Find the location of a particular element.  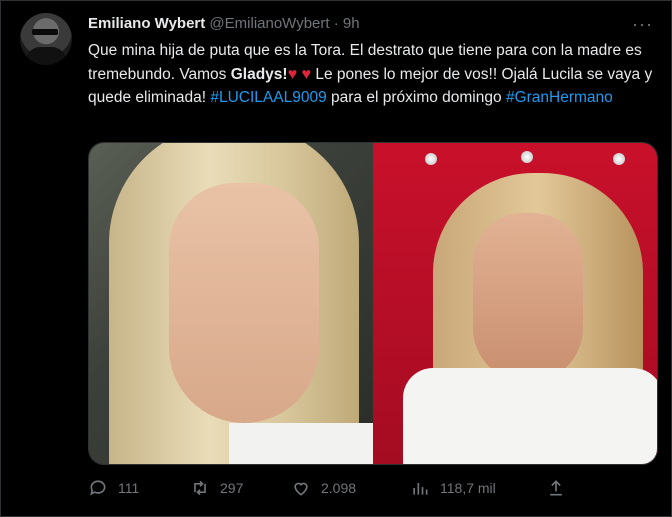

heart-icon is located at coordinates (301, 489).